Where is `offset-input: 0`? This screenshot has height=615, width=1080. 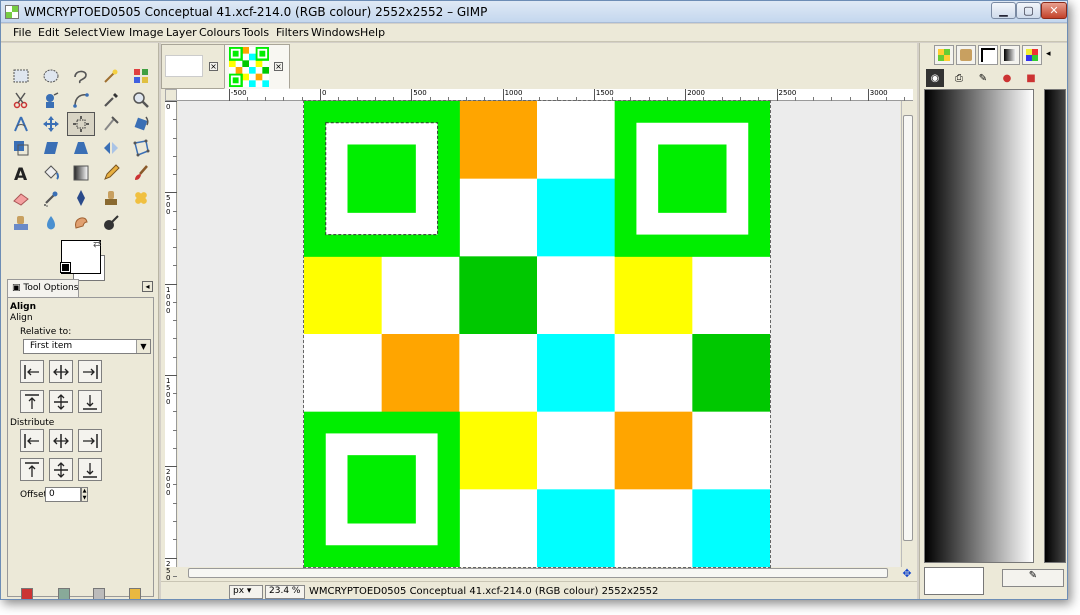
offset-input: 0 is located at coordinates (63, 494).